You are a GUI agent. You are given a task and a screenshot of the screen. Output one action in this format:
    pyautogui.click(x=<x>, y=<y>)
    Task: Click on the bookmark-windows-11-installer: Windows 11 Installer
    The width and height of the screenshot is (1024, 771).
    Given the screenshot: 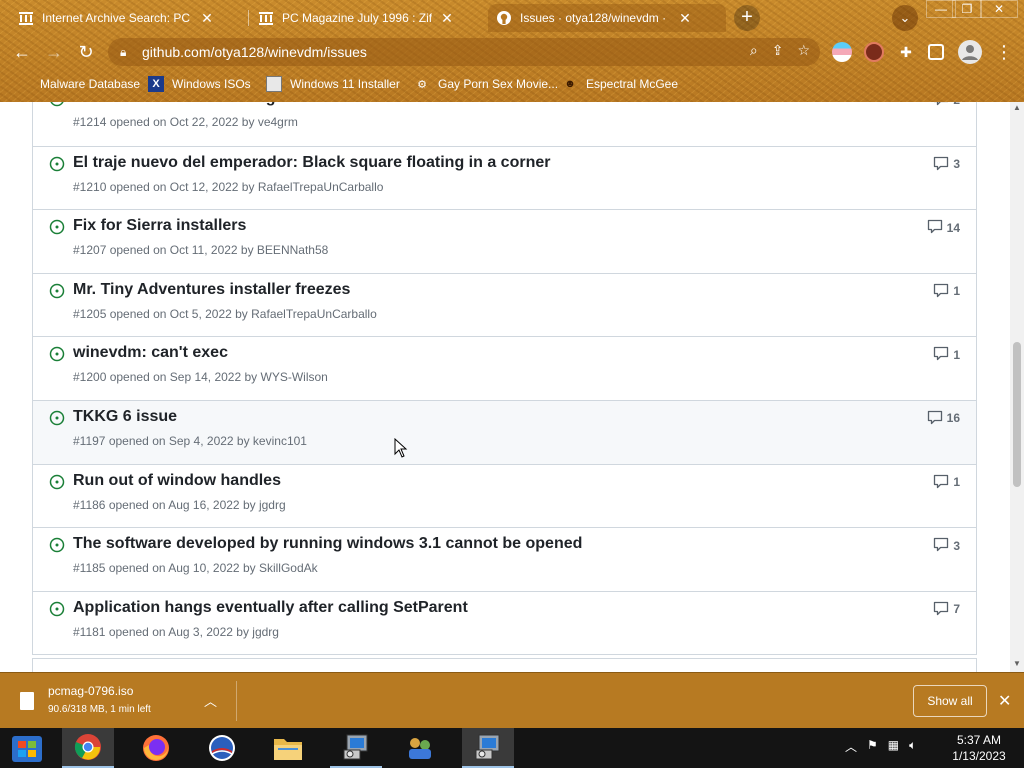 What is the action you would take?
    pyautogui.click(x=333, y=84)
    